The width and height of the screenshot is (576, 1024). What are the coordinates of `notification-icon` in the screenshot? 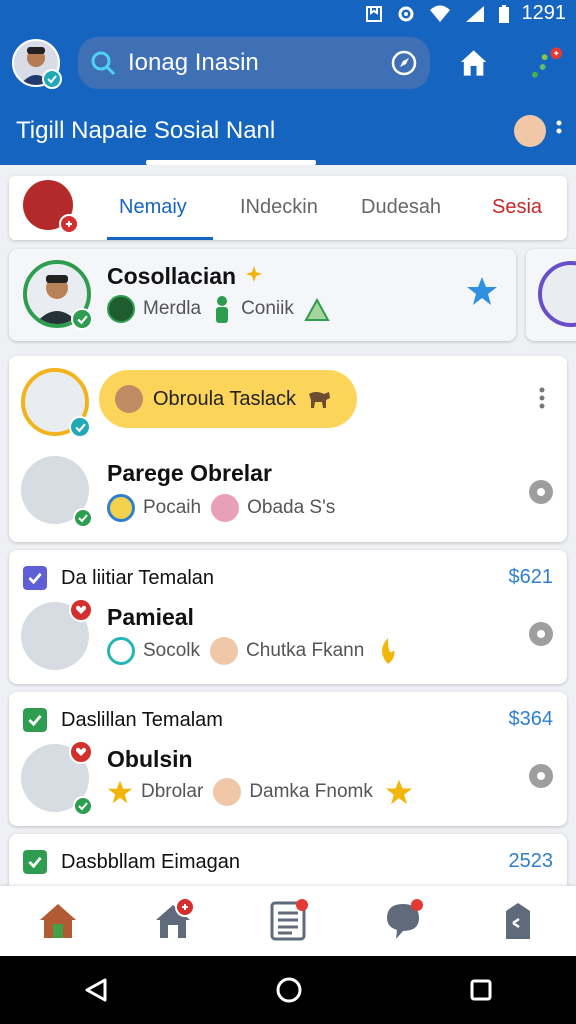 It's located at (373, 13).